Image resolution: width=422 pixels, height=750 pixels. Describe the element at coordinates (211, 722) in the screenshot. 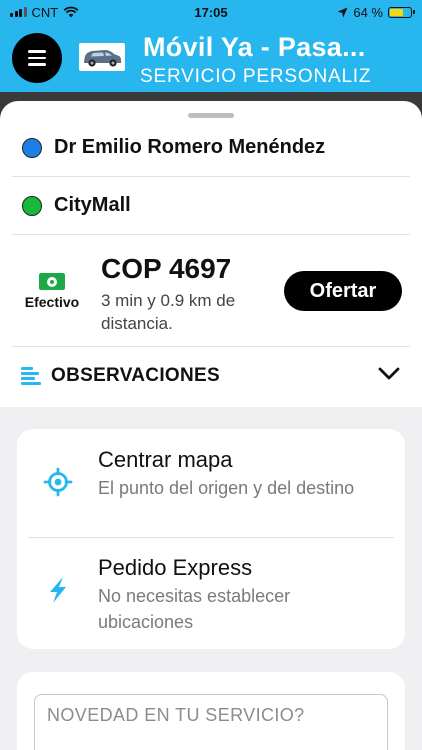

I see `novelty-input` at that location.